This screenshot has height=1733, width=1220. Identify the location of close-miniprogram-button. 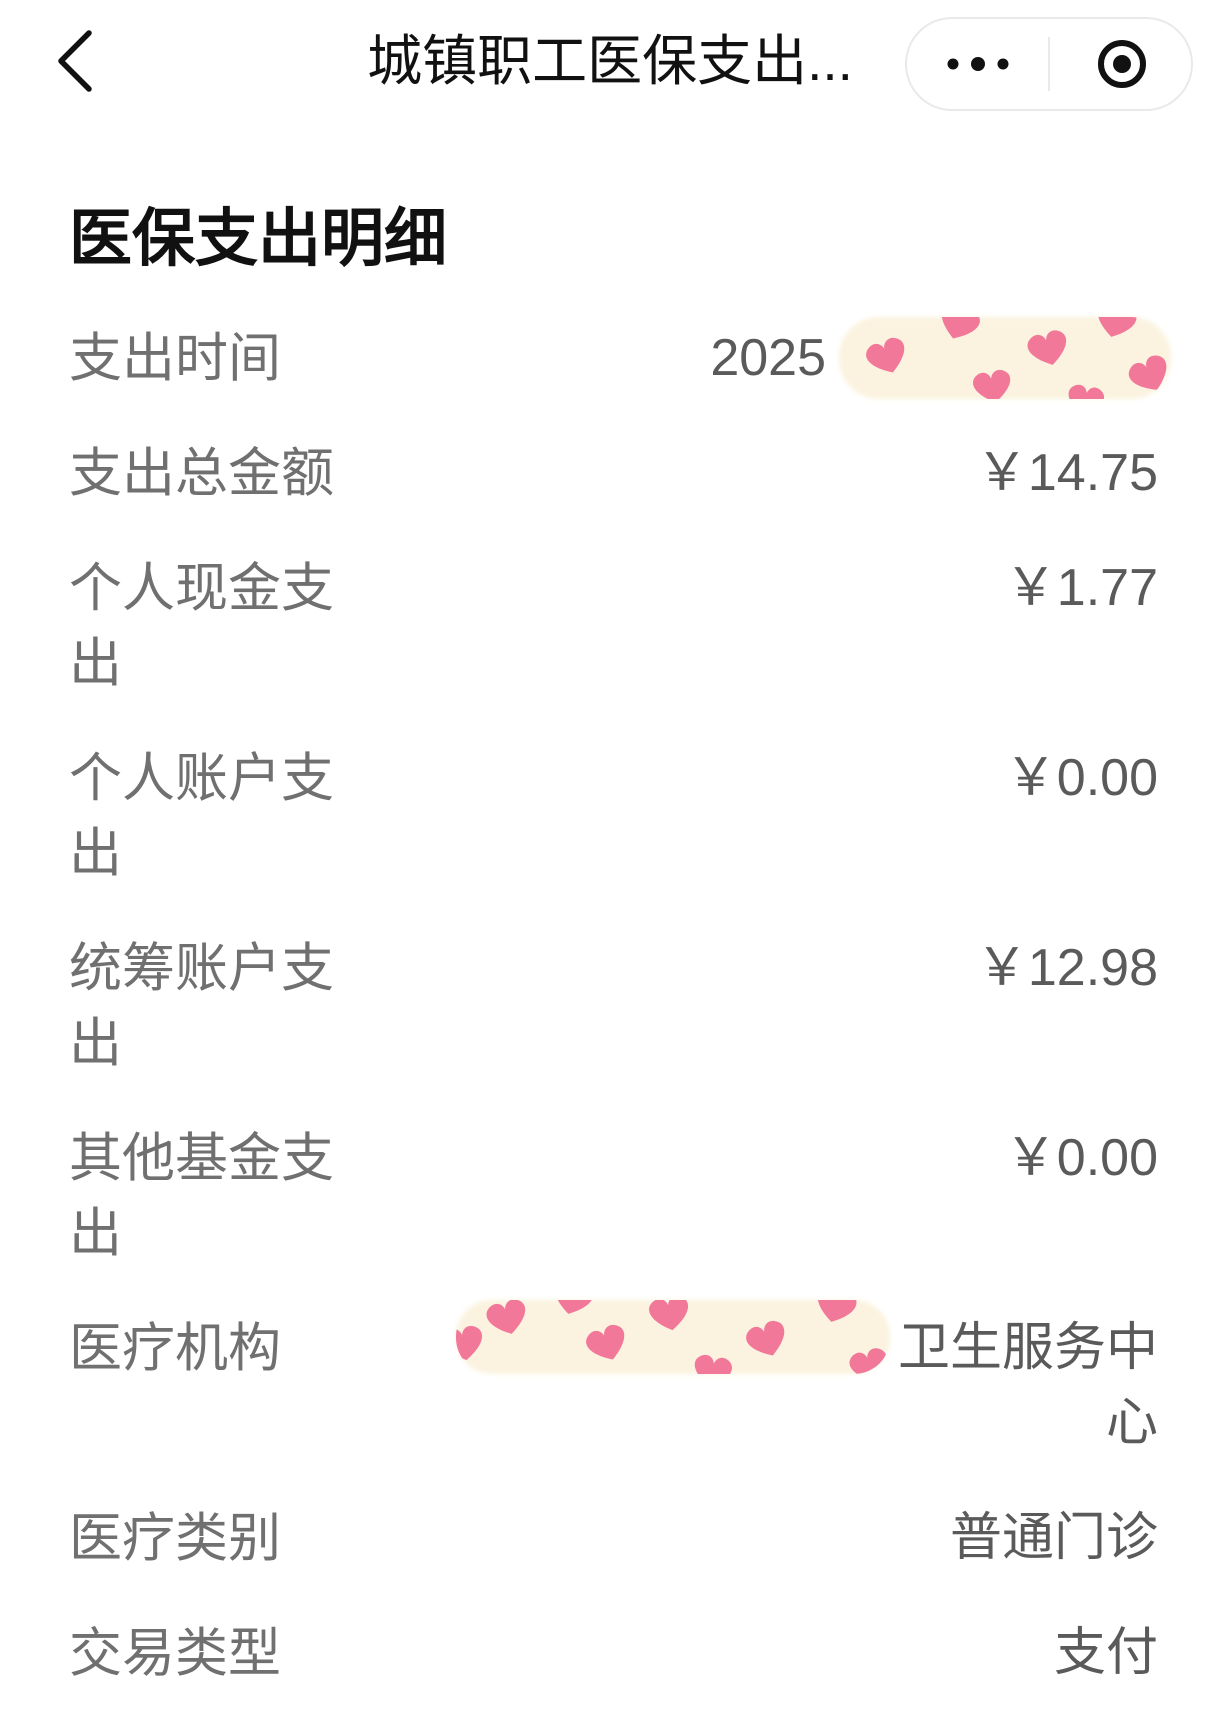
(1122, 64).